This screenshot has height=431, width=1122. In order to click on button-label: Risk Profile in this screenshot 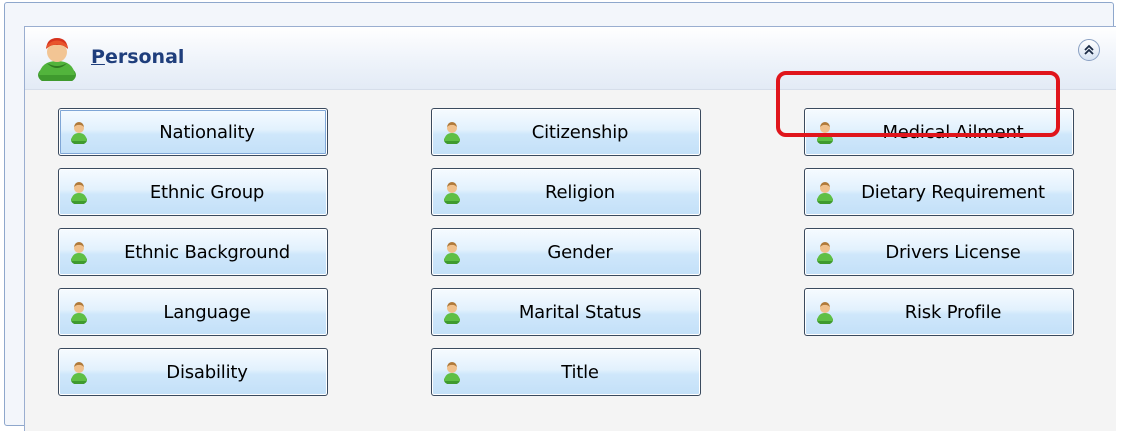, I will do `click(953, 312)`.